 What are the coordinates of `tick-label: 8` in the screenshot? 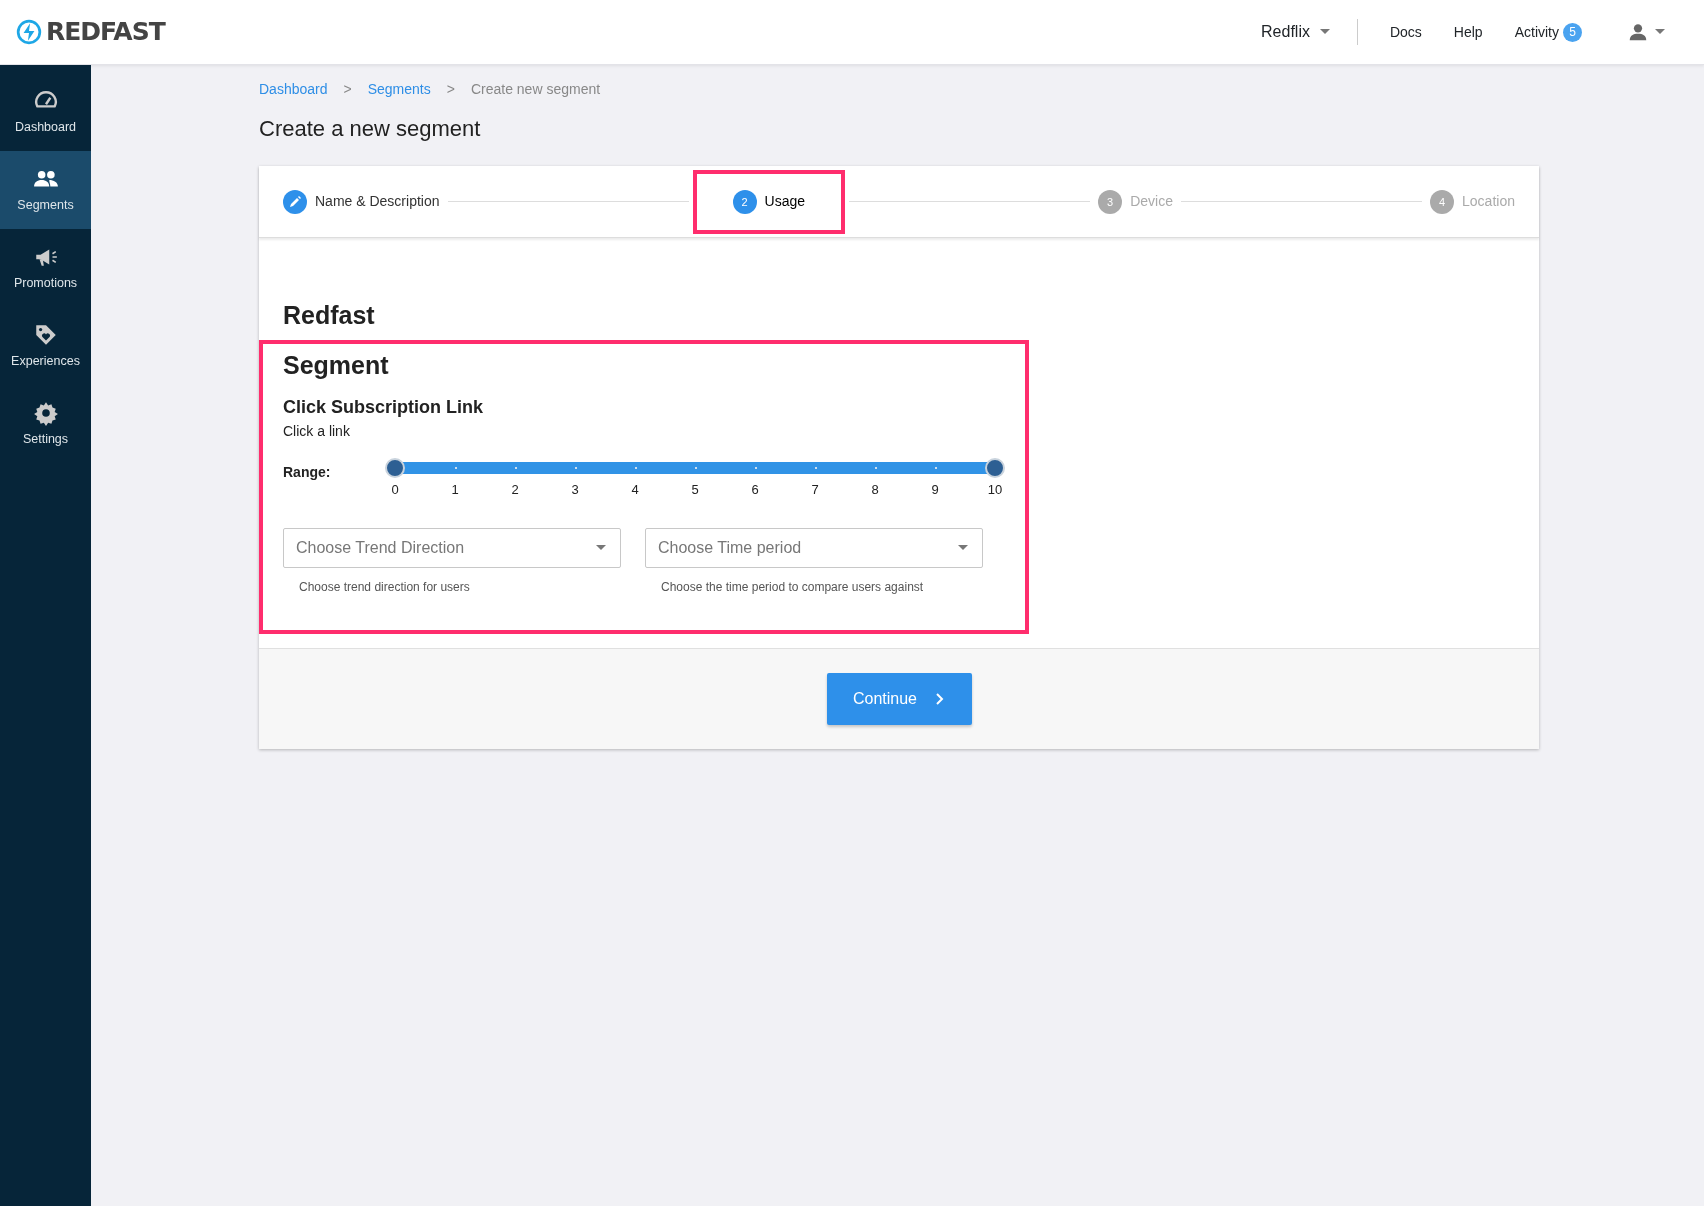 It's located at (875, 490).